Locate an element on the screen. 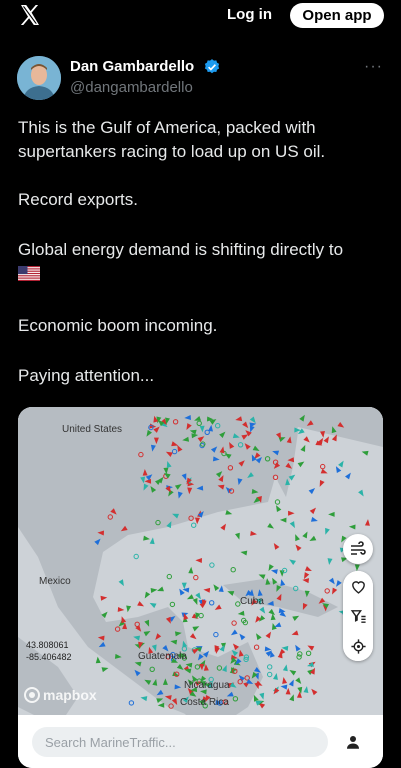 This screenshot has height=768, width=401. map-search-bar is located at coordinates (200, 741).